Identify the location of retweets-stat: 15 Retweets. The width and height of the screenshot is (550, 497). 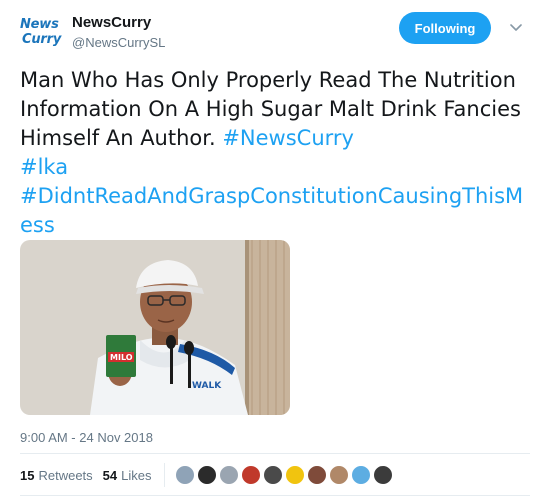
(56, 475).